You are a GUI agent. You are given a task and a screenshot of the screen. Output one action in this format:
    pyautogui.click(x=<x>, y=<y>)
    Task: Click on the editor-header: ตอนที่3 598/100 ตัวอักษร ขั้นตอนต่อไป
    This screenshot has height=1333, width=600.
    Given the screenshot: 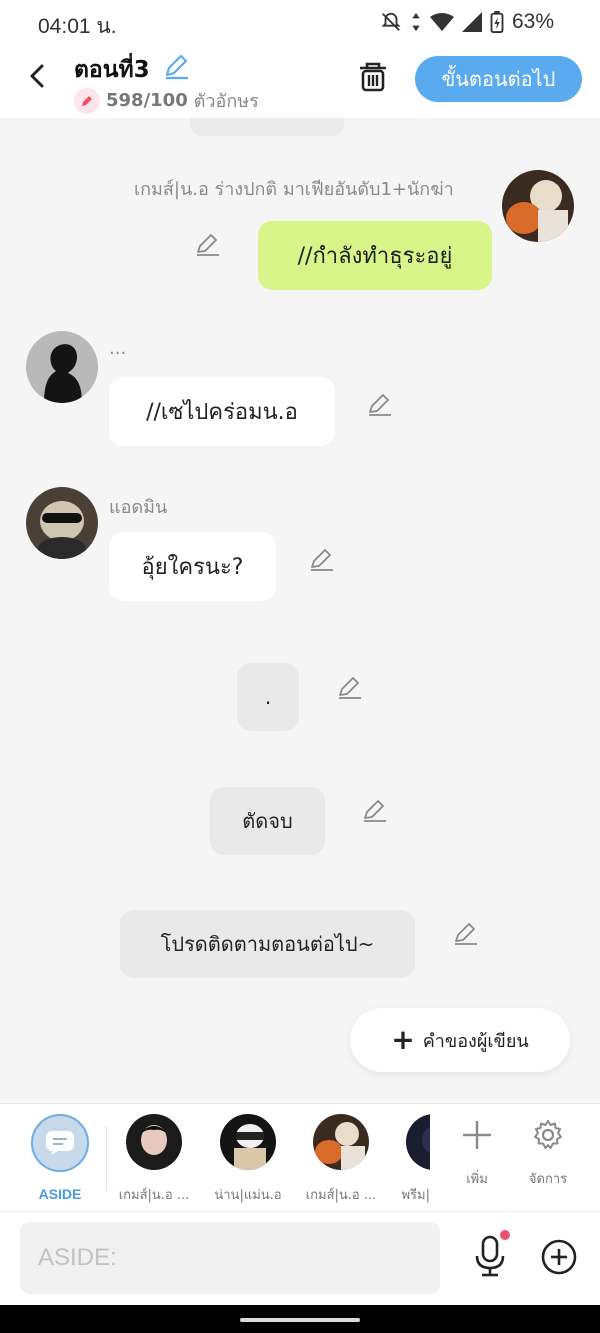 What is the action you would take?
    pyautogui.click(x=300, y=82)
    